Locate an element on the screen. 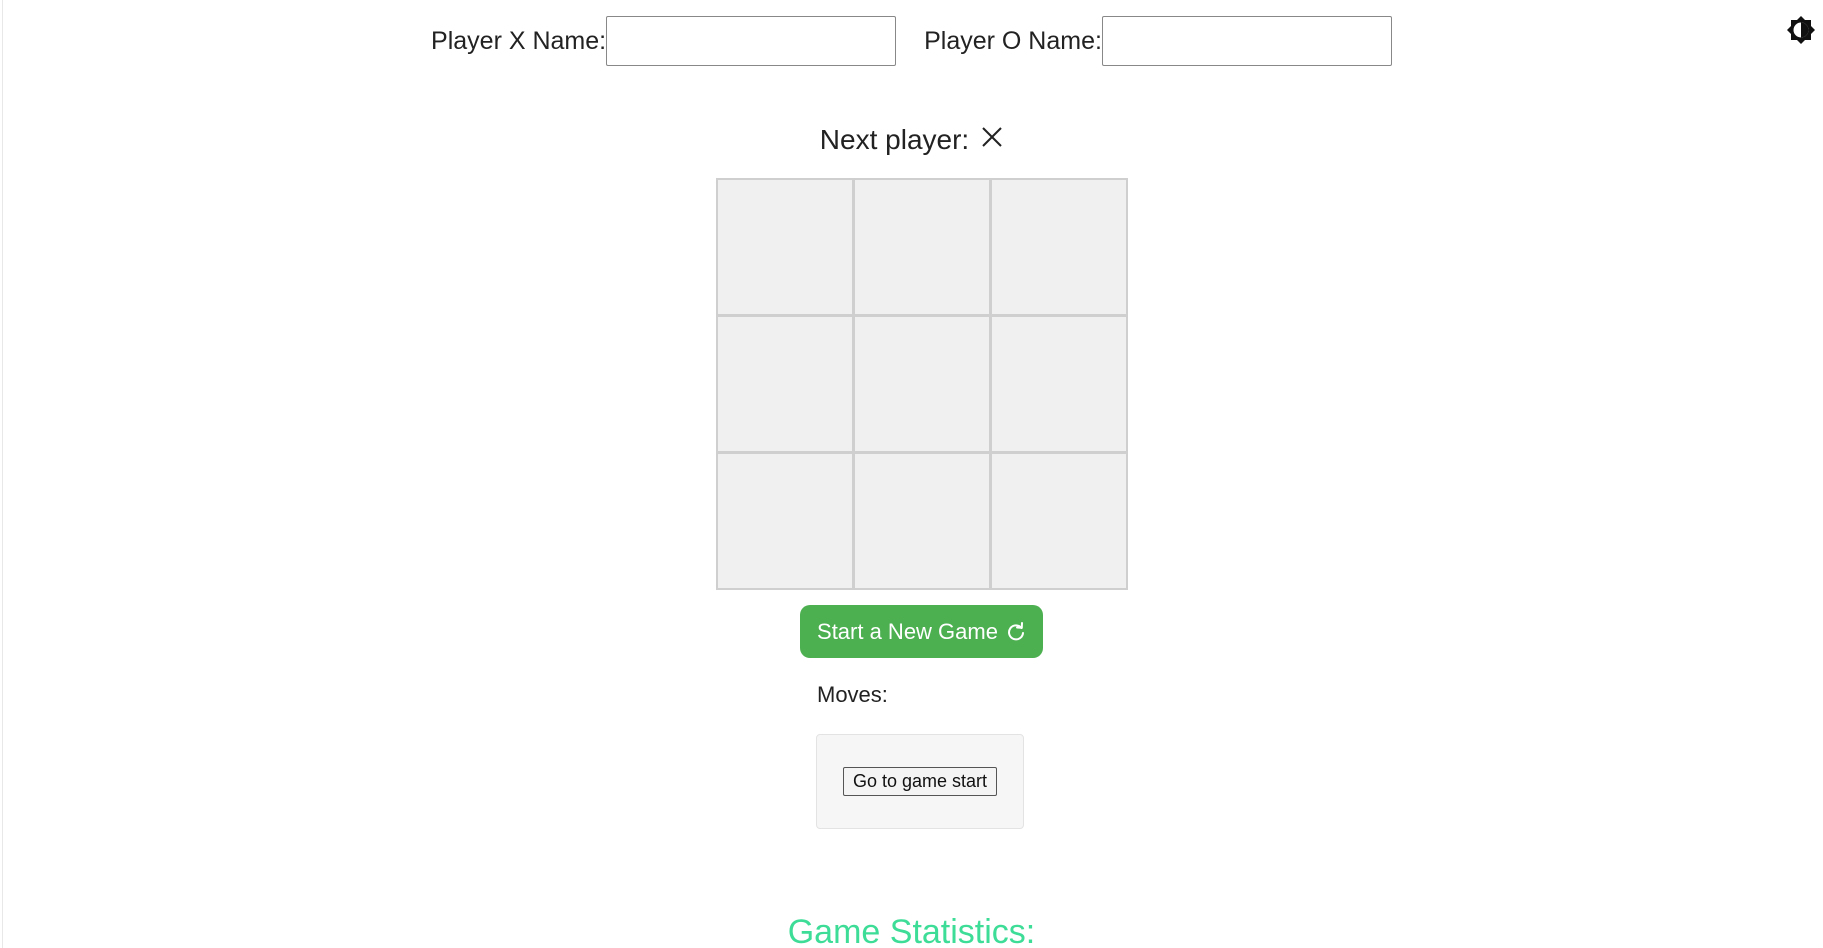 This screenshot has width=1823, height=948. moves-list: Go to game start is located at coordinates (920, 781).